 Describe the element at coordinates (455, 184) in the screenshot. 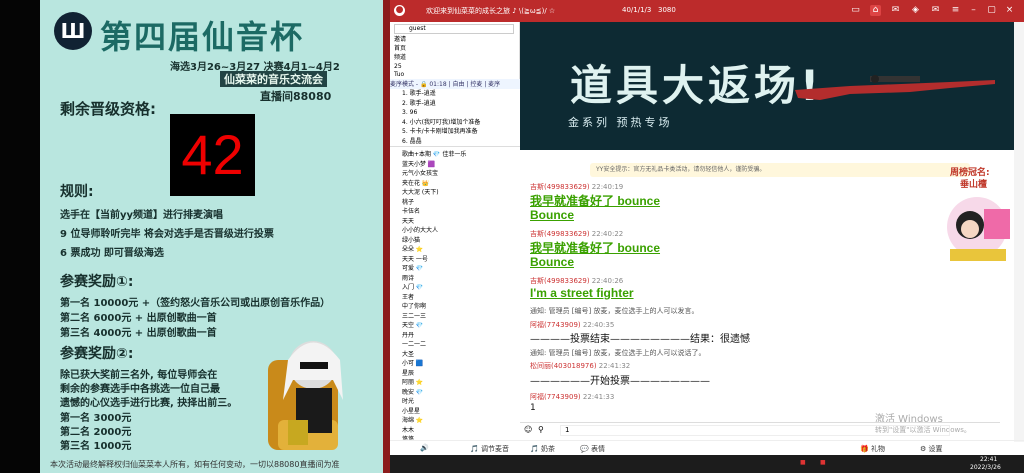

I see `user-list-item: 夹在花 👑` at that location.